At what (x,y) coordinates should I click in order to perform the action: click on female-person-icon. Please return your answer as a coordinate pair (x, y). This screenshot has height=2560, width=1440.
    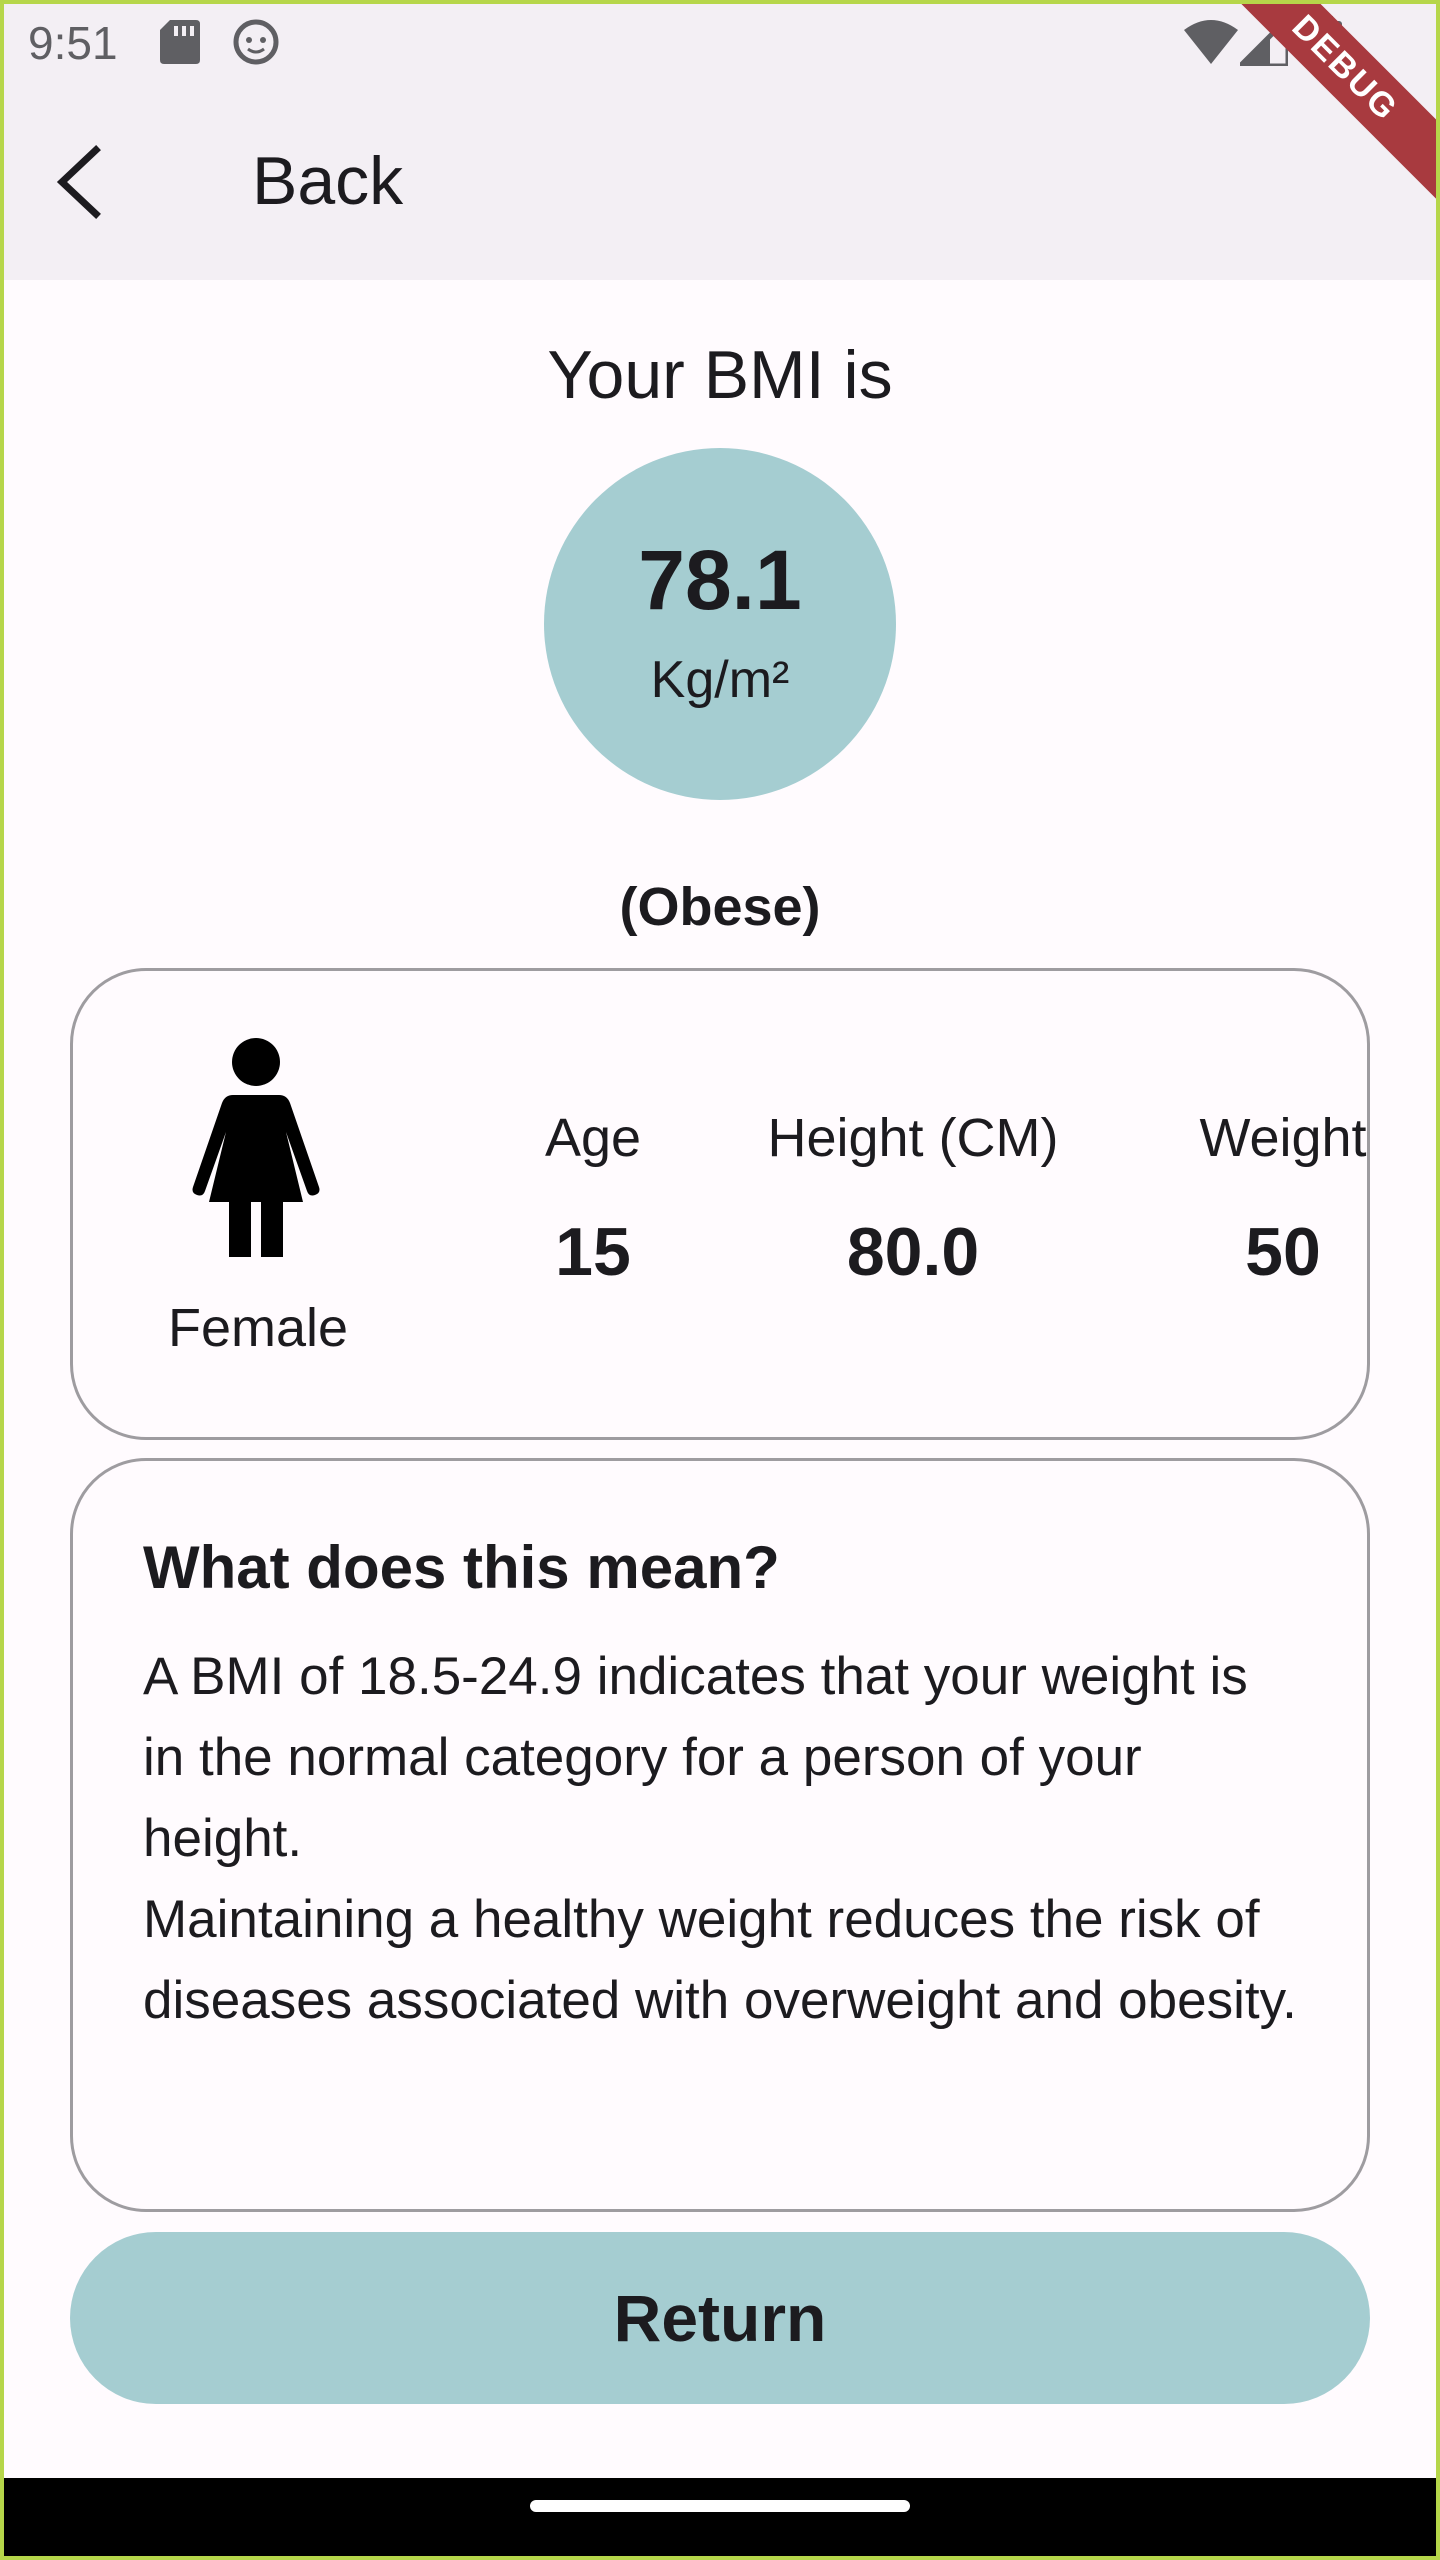
    Looking at the image, I should click on (256, 1149).